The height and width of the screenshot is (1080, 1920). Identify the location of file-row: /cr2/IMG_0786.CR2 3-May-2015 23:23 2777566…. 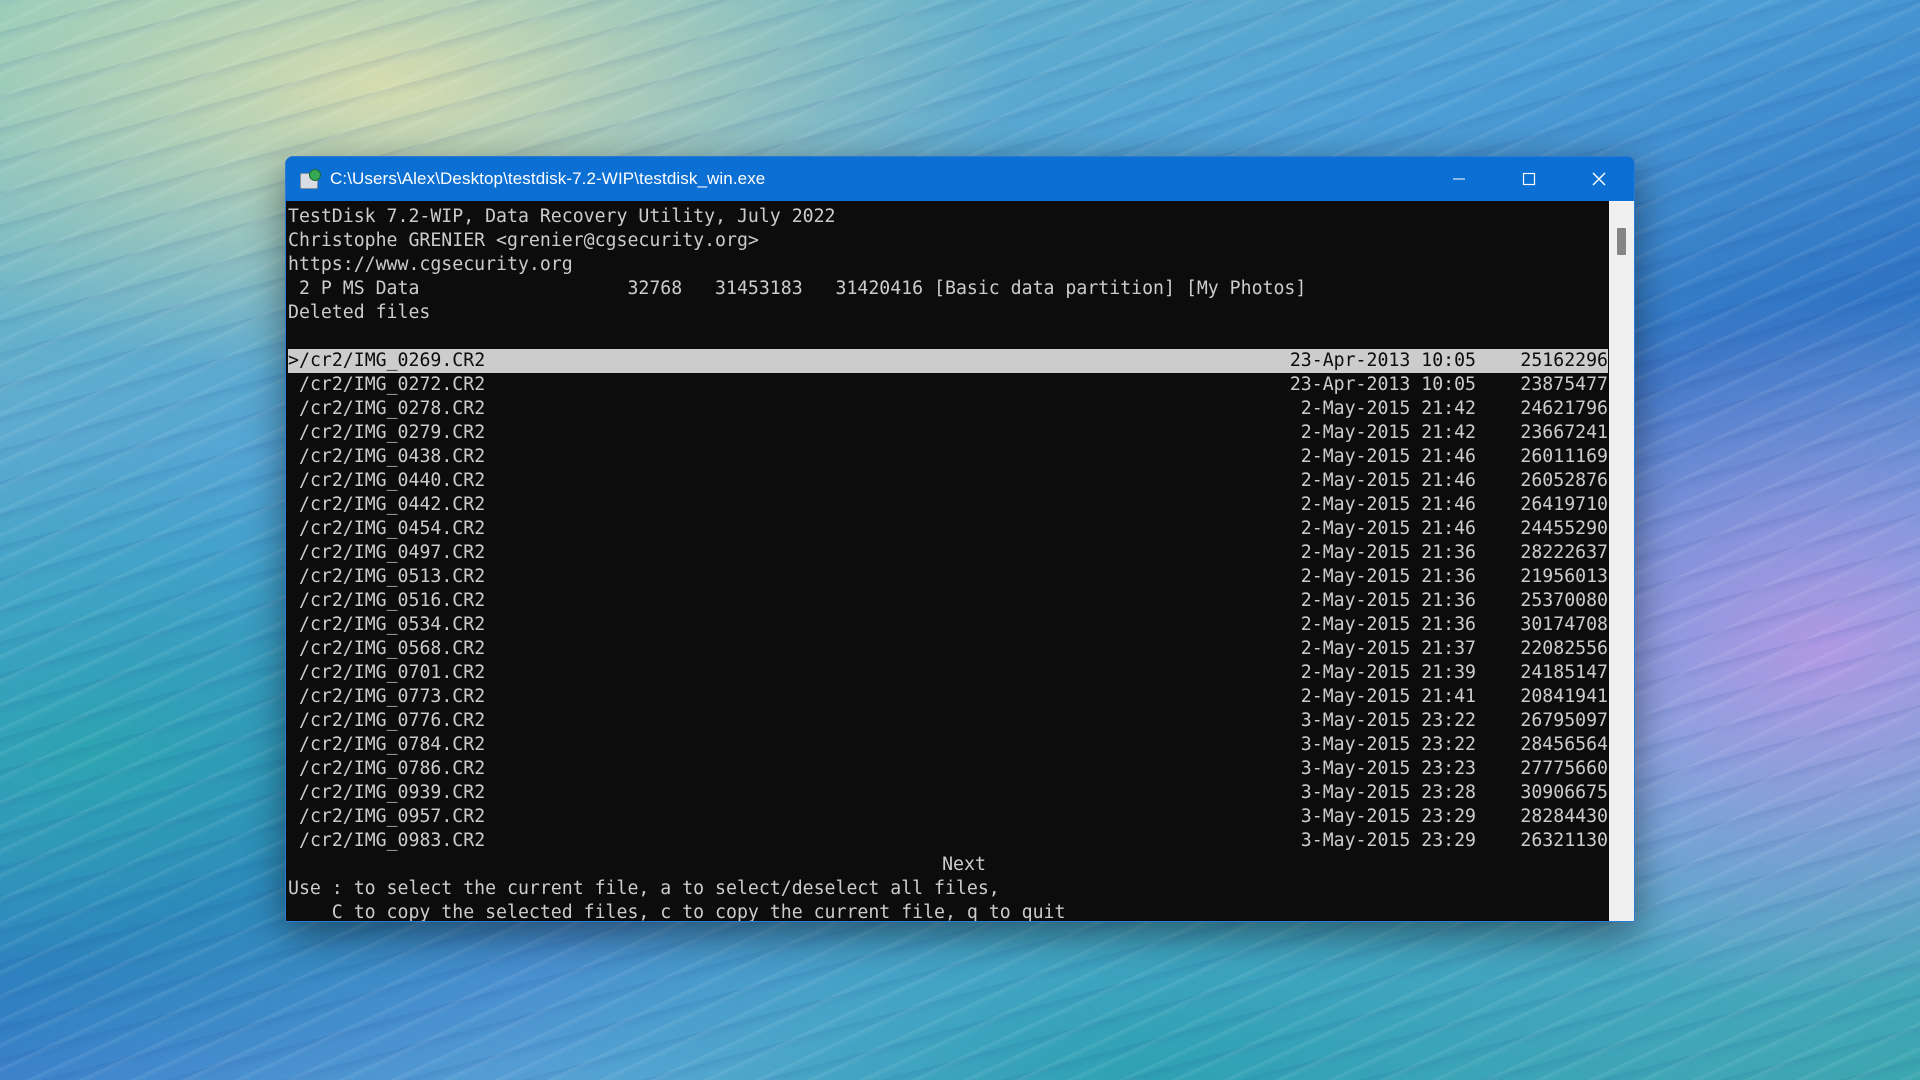
(948, 769).